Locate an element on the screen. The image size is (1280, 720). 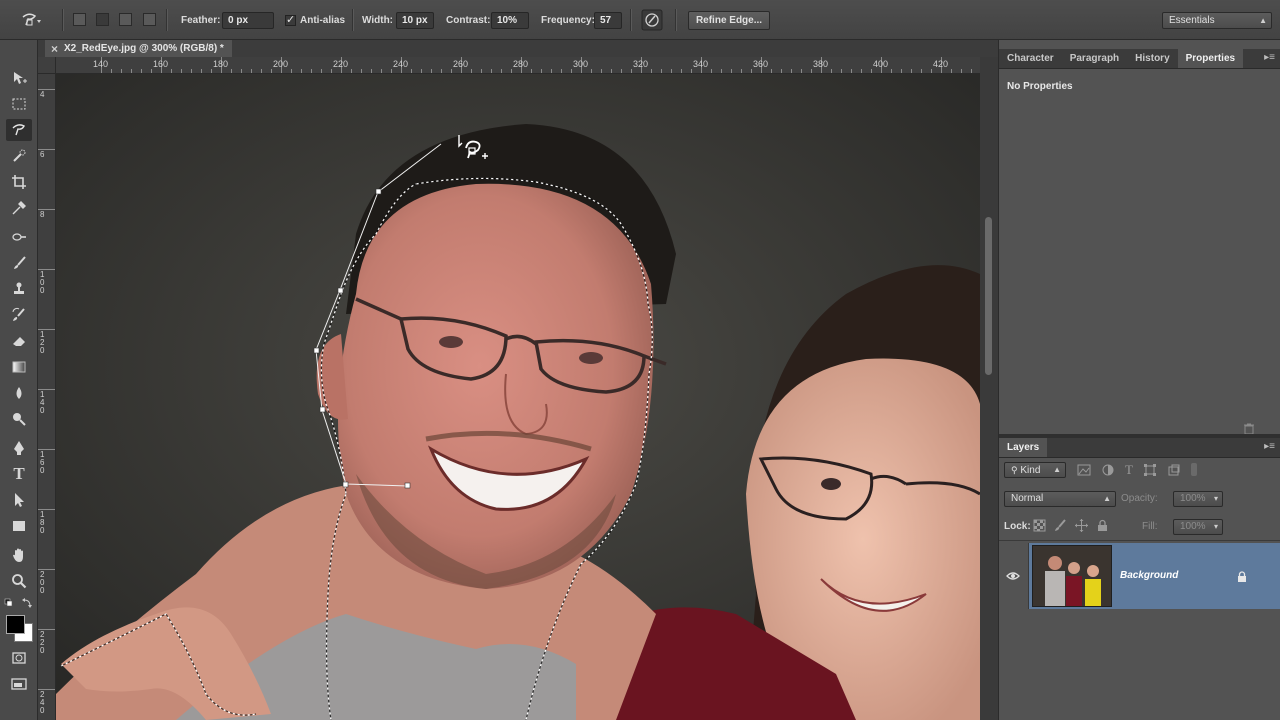
crop-tool is located at coordinates (19, 182).